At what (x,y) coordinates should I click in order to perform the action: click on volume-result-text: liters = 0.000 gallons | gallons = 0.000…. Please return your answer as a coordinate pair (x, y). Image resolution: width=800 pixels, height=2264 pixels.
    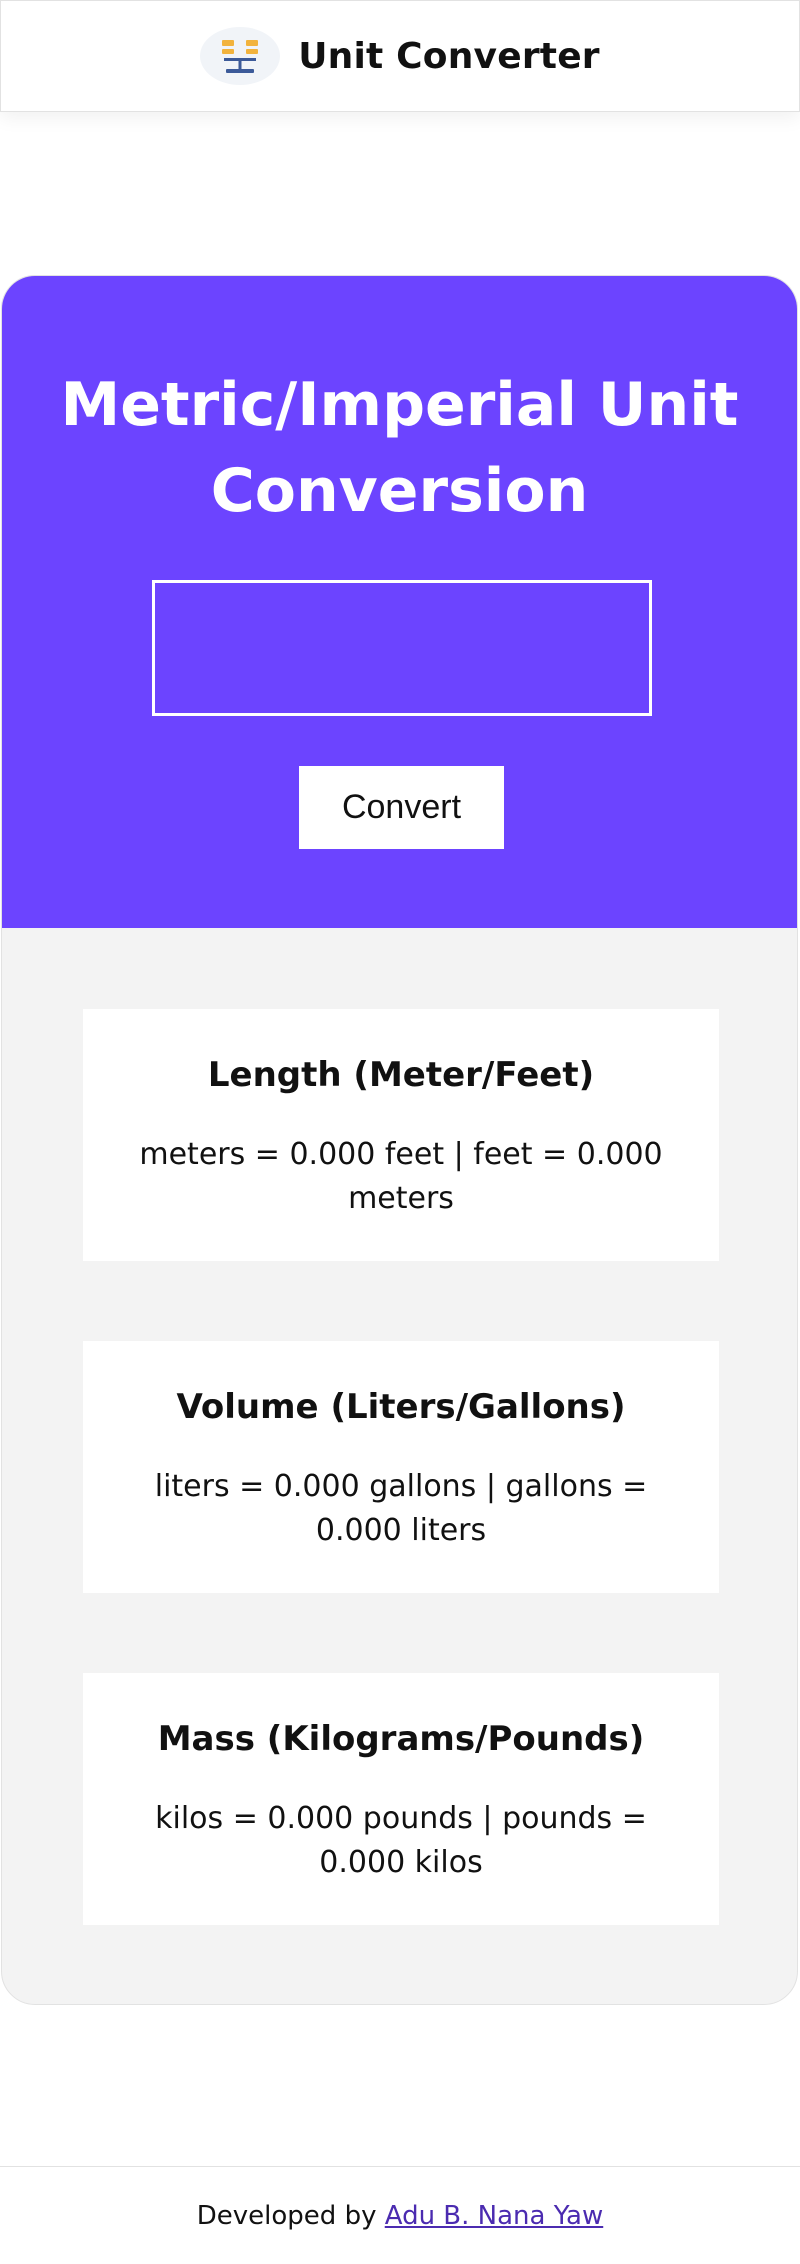
    Looking at the image, I should click on (401, 1508).